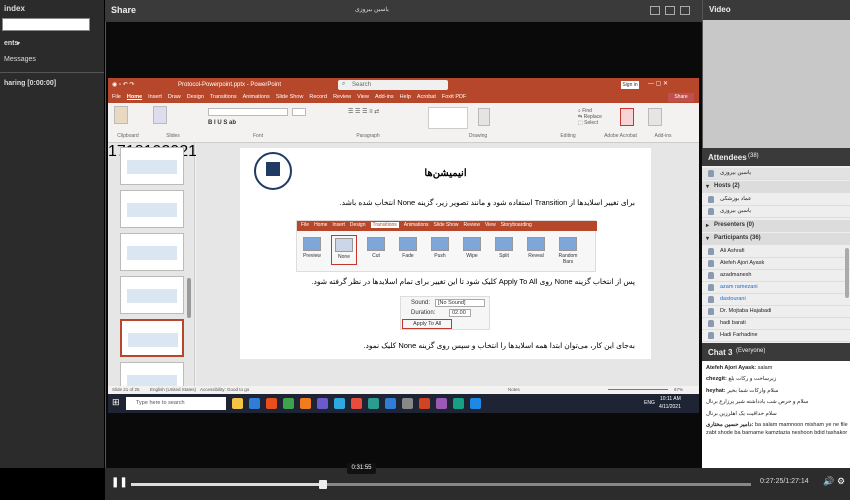  Describe the element at coordinates (363, 97) in the screenshot. I see `ribbon-tab: View` at that location.